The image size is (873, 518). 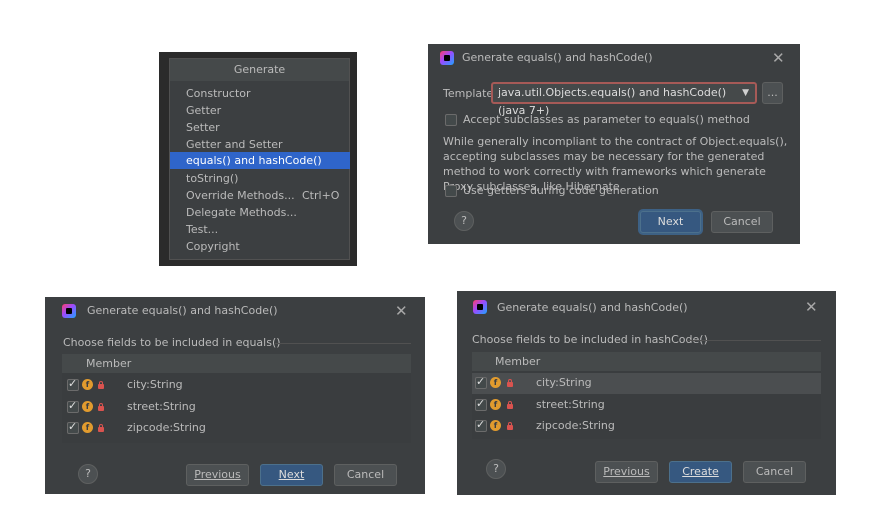 What do you see at coordinates (260, 178) in the screenshot?
I see `menu-item-tostring: toString()` at bounding box center [260, 178].